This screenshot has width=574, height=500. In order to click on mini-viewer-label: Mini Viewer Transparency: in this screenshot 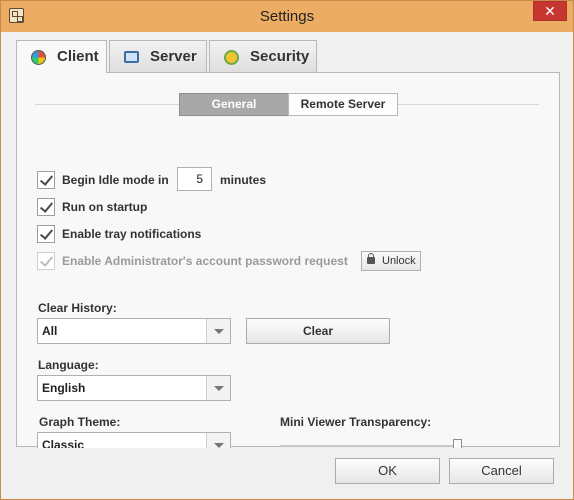, I will do `click(356, 422)`.